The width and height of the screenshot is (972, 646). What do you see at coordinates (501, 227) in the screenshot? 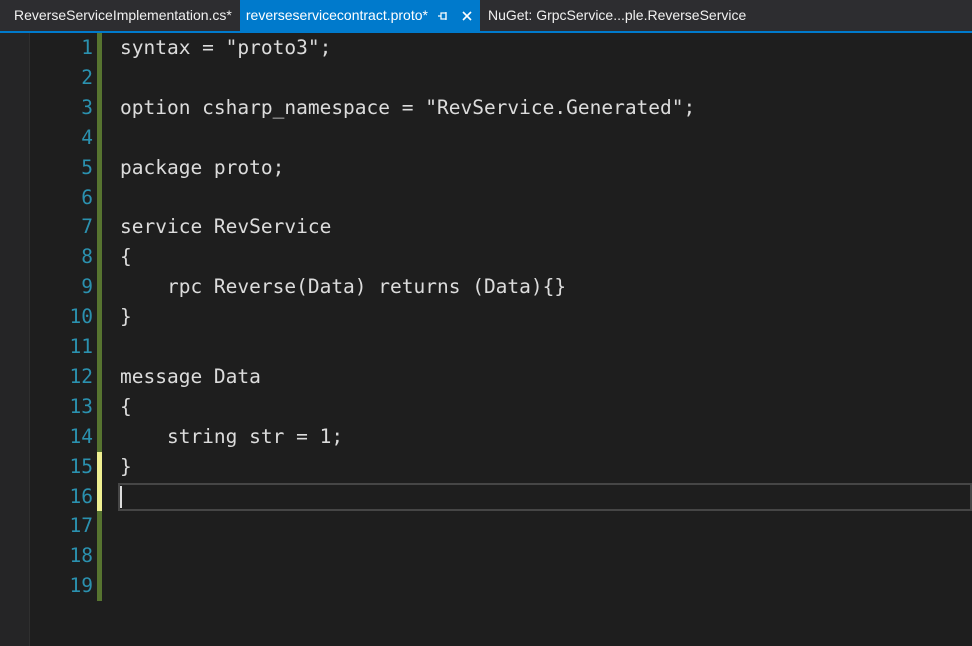
I see `code-line: 7 service RevService` at bounding box center [501, 227].